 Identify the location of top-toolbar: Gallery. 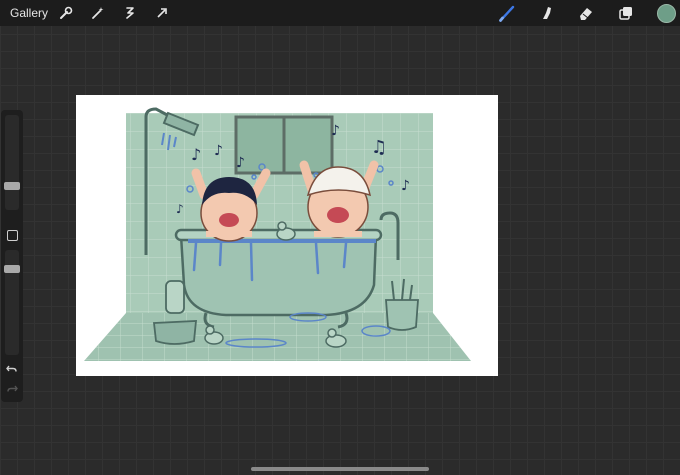
(340, 13).